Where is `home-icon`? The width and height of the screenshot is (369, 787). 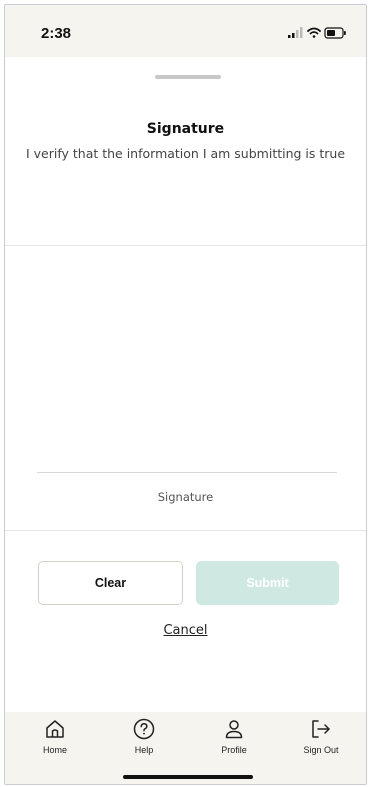 home-icon is located at coordinates (55, 729).